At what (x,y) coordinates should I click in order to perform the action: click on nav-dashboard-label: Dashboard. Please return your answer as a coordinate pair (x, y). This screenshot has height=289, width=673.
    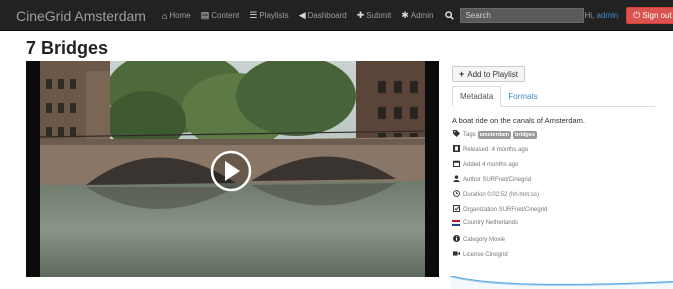
    Looking at the image, I should click on (327, 15).